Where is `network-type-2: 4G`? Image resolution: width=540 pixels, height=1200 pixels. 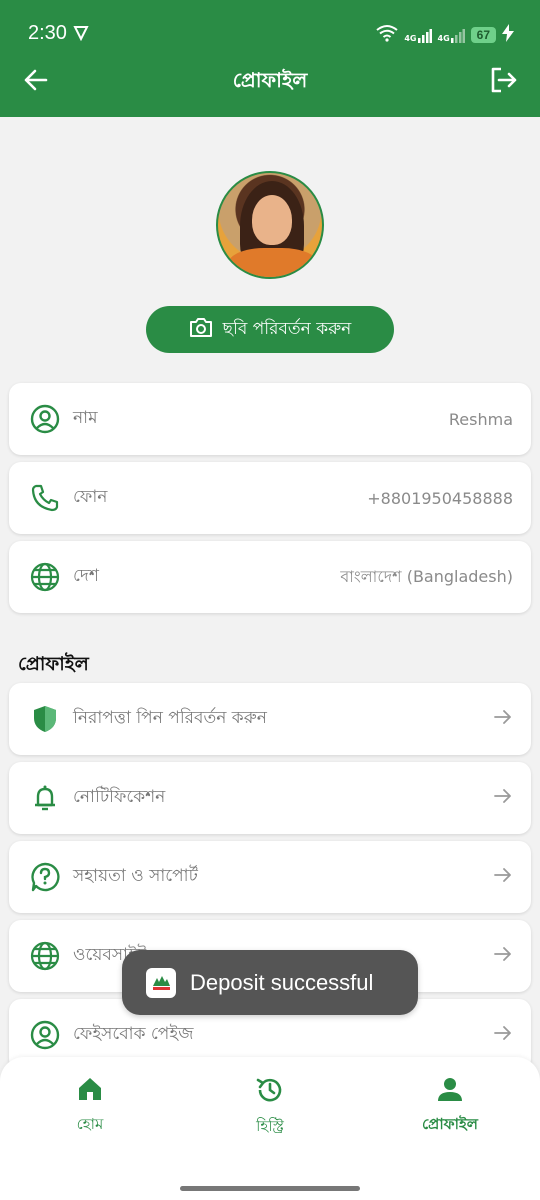
network-type-2: 4G is located at coordinates (443, 38).